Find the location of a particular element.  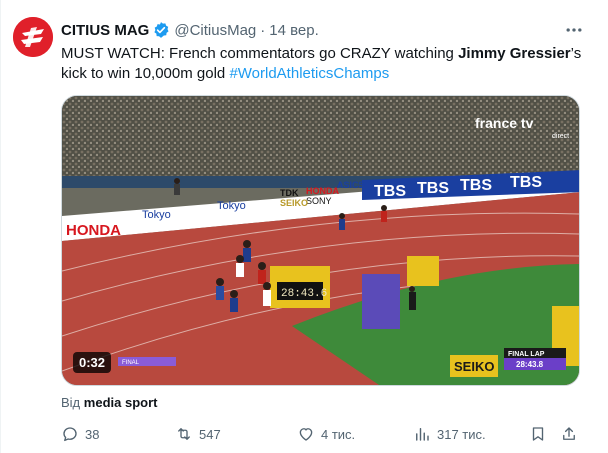

like-button: 4 тис. is located at coordinates (326, 434).